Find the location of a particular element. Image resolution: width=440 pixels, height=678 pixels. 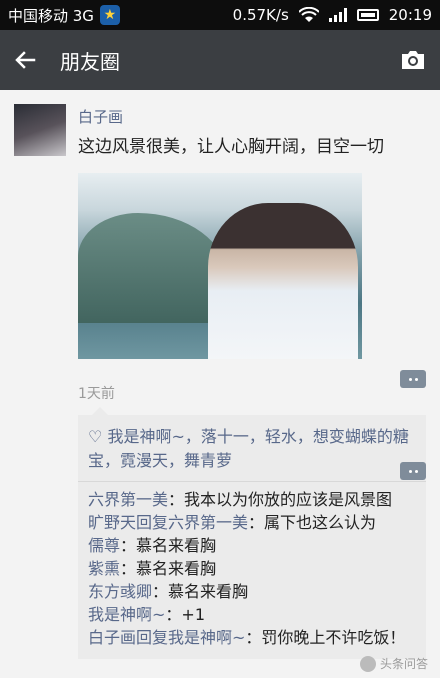

watermark-text: 头条问答 is located at coordinates (403, 664).